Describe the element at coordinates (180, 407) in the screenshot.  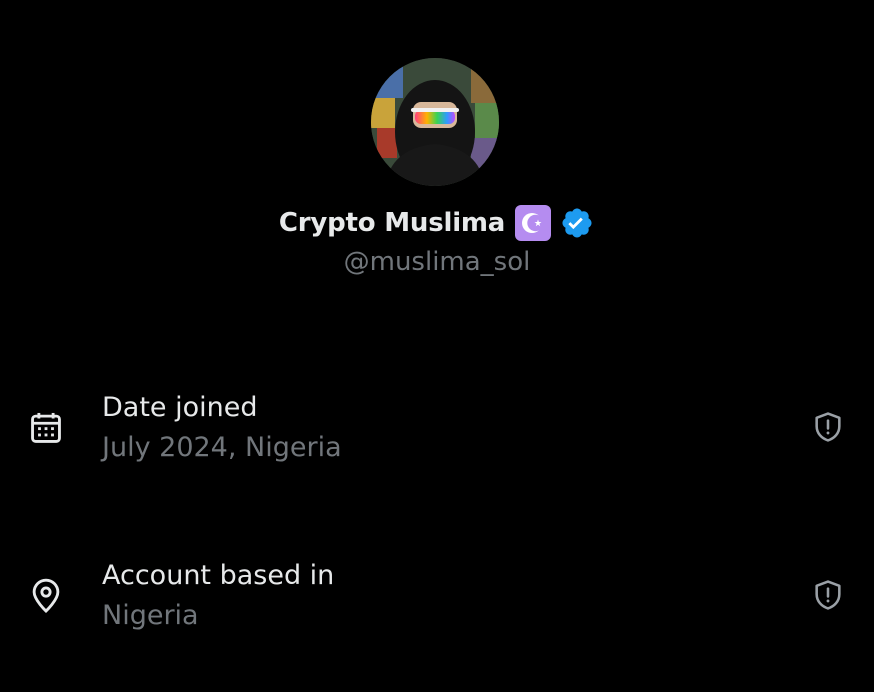
I see `detail-title: Date joined` at that location.